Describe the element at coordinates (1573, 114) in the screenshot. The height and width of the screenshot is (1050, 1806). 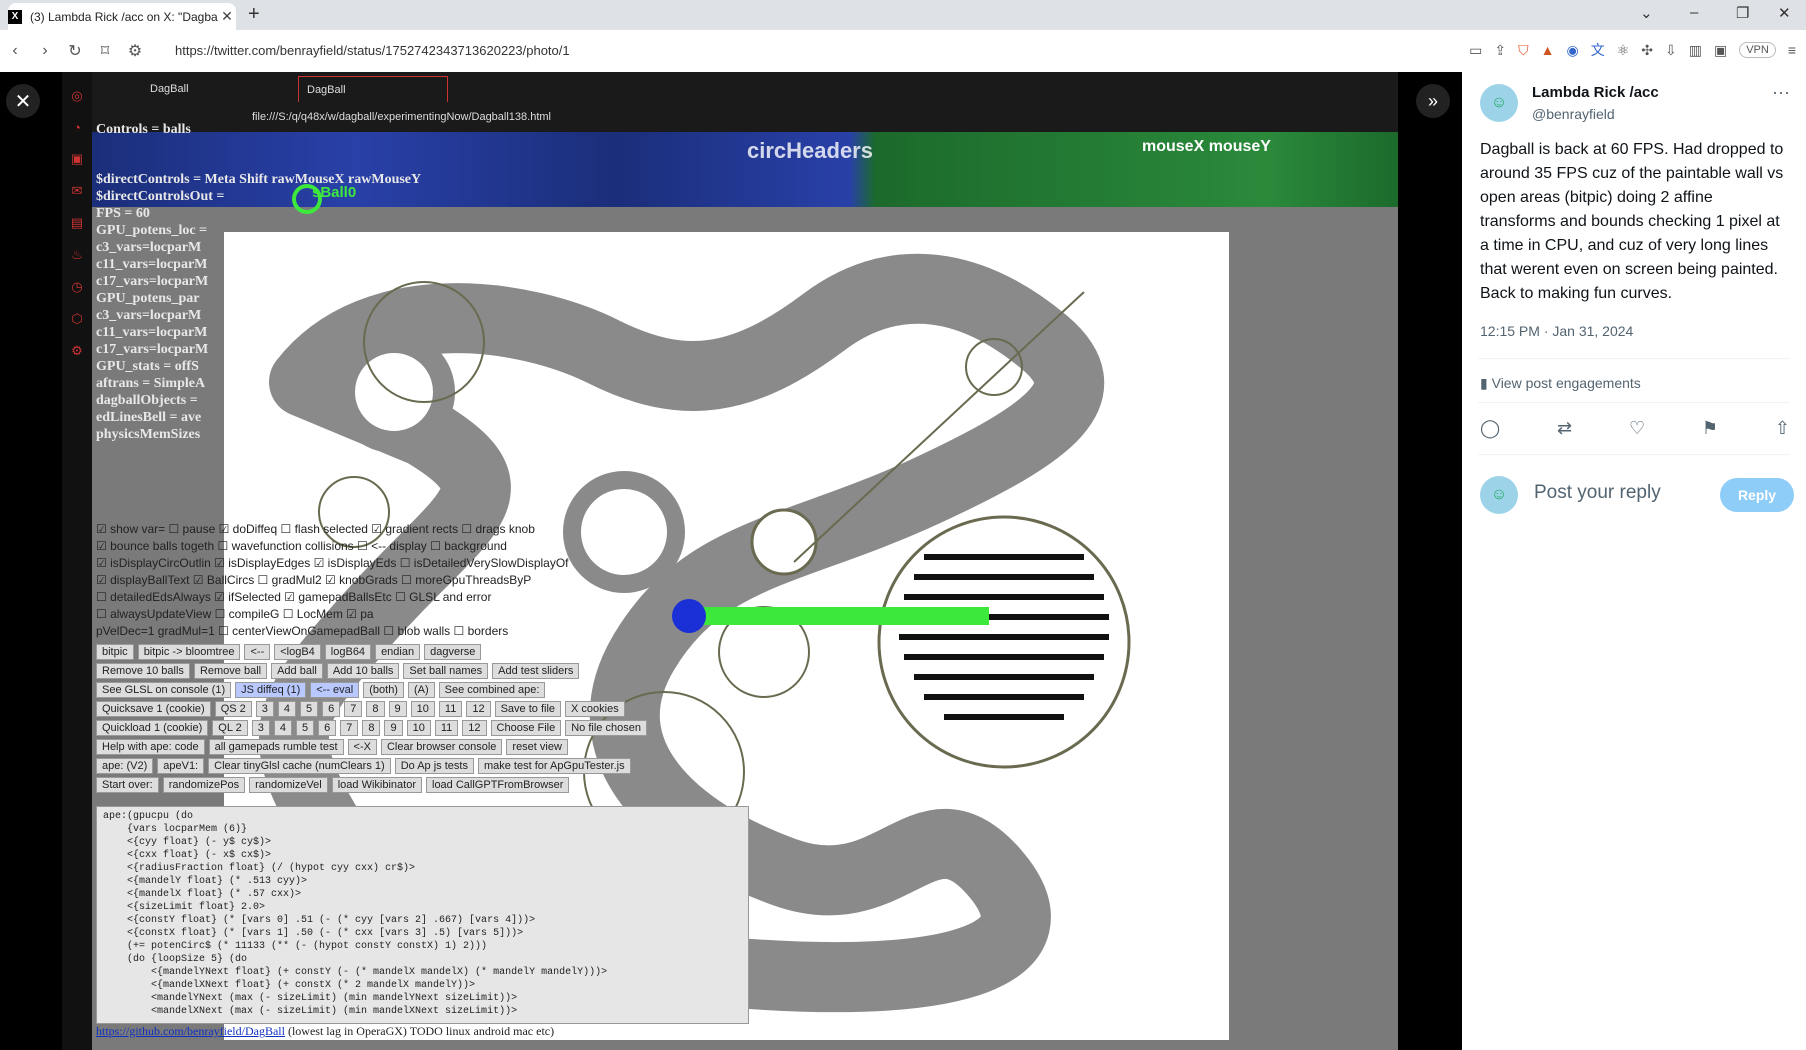
I see `user-handle: @benrayfield` at that location.